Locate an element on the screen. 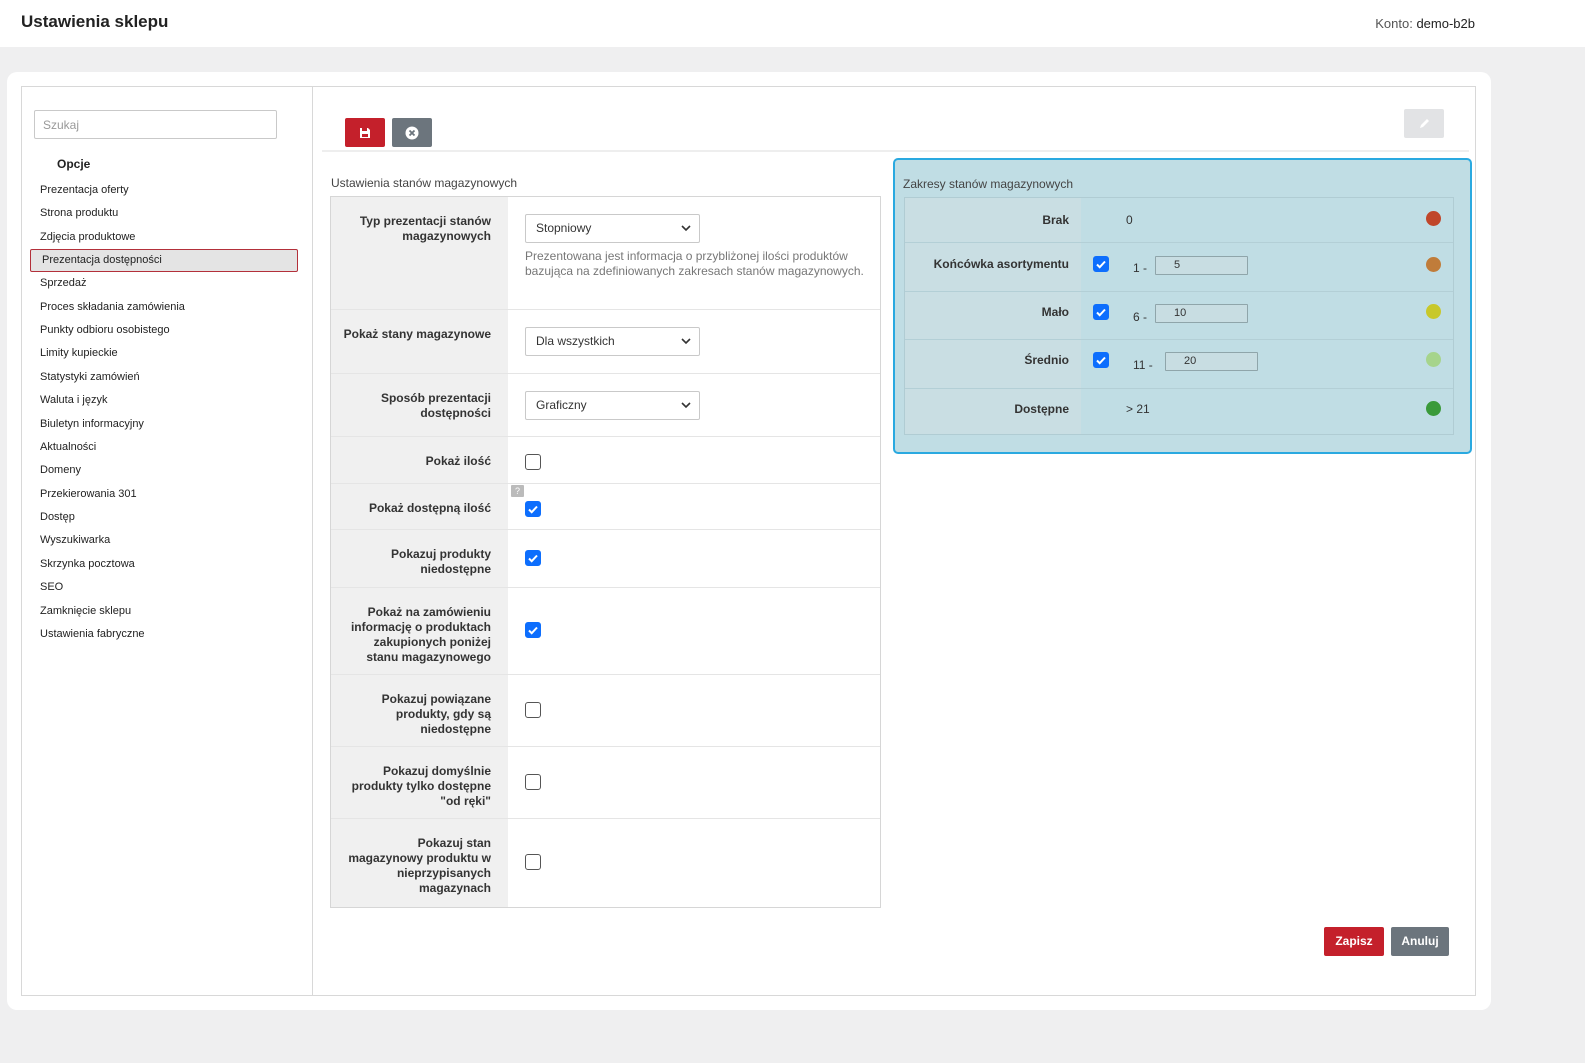  save-icon-button is located at coordinates (365, 132).